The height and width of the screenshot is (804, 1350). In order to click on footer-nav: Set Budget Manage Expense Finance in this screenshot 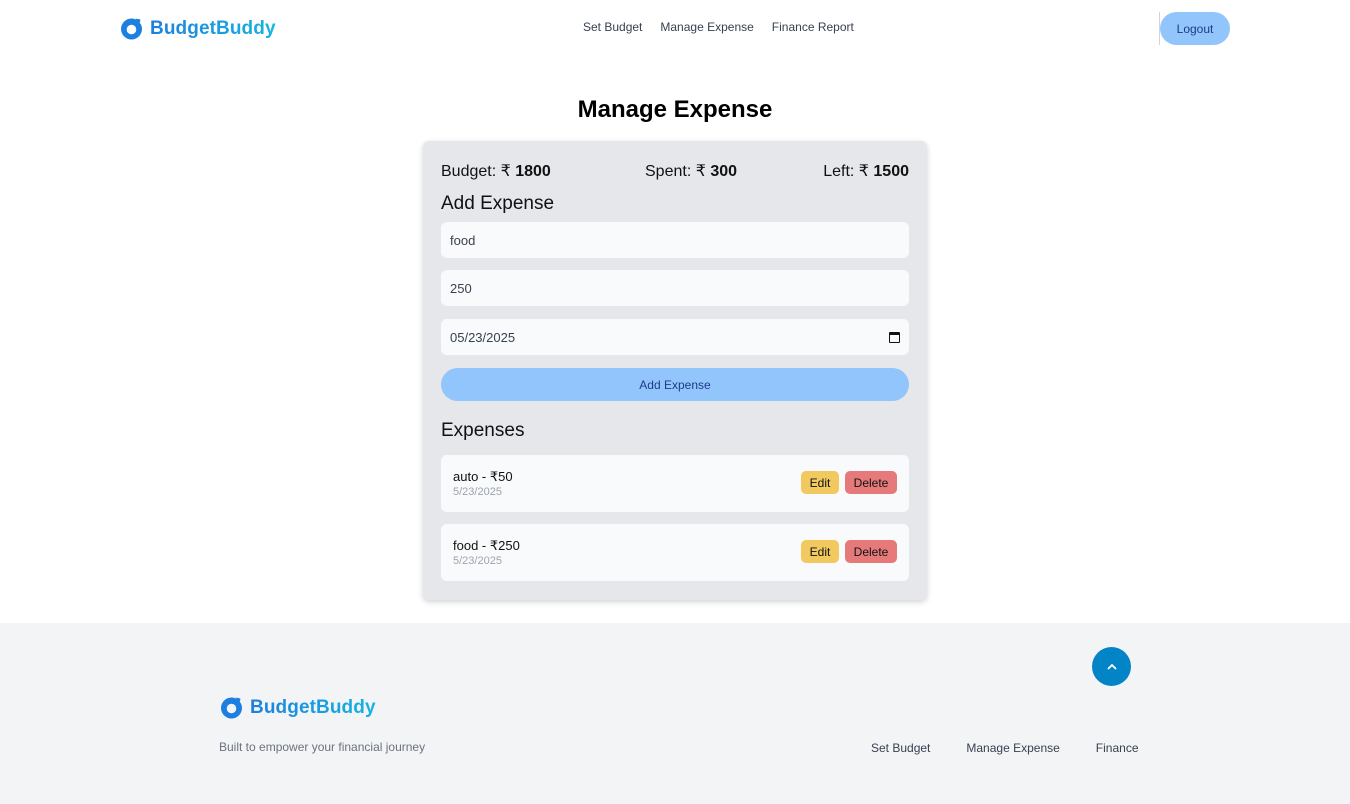, I will do `click(1005, 748)`.